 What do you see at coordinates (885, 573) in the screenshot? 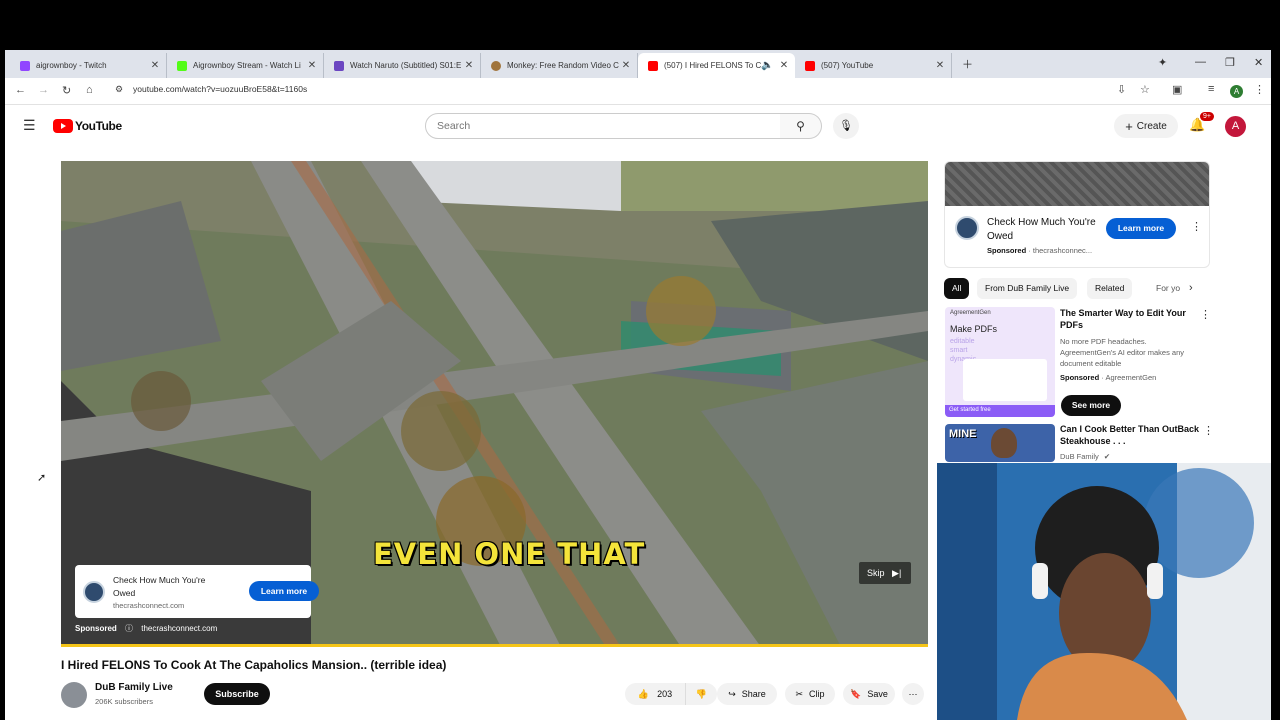
I see `skip-ad-button: Skip ▶|` at bounding box center [885, 573].